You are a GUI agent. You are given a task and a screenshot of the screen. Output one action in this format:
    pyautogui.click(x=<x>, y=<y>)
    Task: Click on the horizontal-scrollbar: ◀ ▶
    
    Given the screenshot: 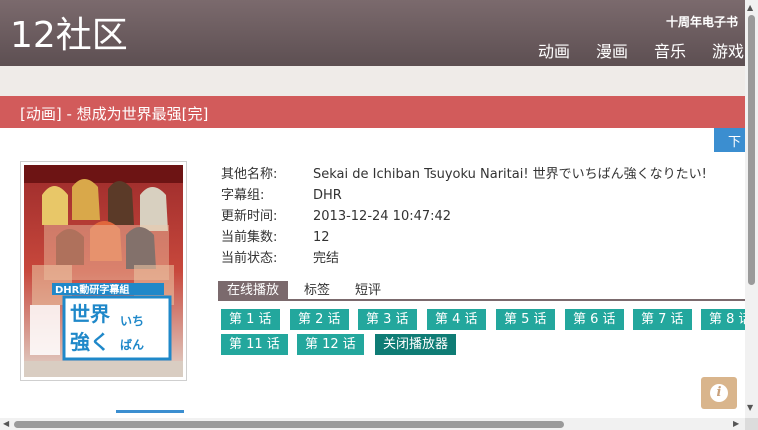 What is the action you would take?
    pyautogui.click(x=372, y=424)
    